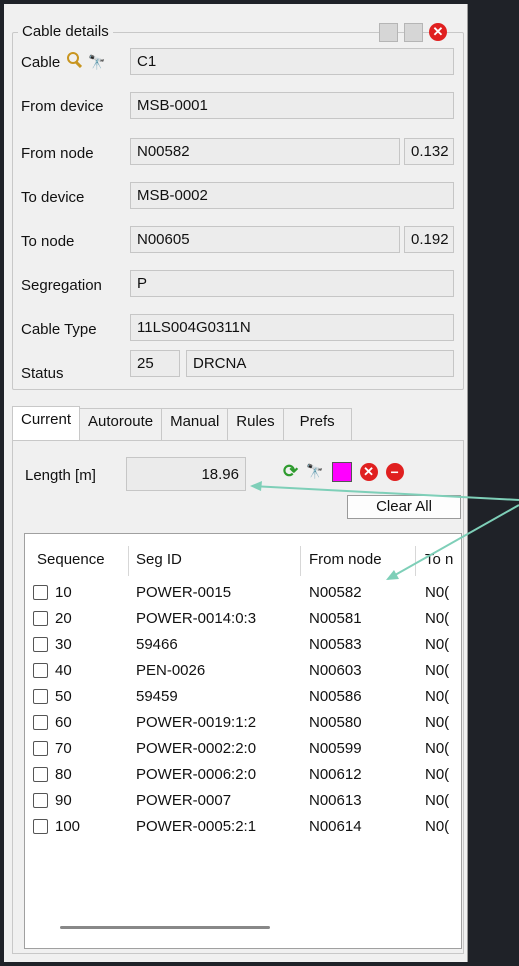 Image resolution: width=519 pixels, height=966 pixels. I want to click on cell-sequence: 80, so click(63, 774).